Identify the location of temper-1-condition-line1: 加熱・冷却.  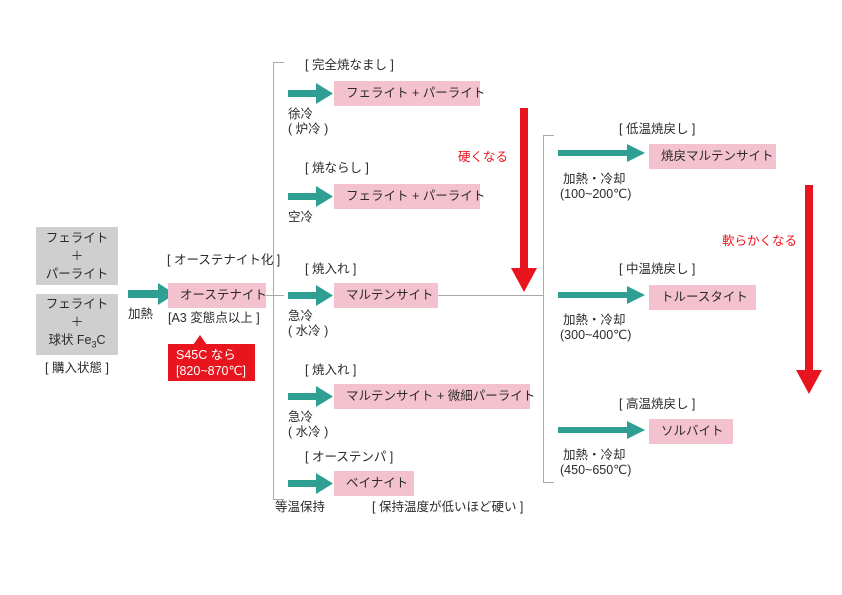
(594, 179).